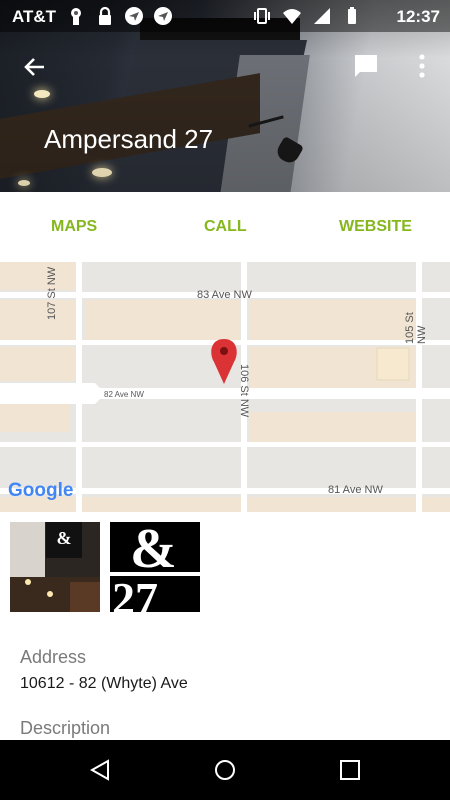  I want to click on google-logo: Google, so click(41, 490).